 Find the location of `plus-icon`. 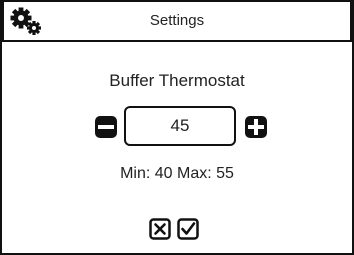

plus-icon is located at coordinates (256, 127).